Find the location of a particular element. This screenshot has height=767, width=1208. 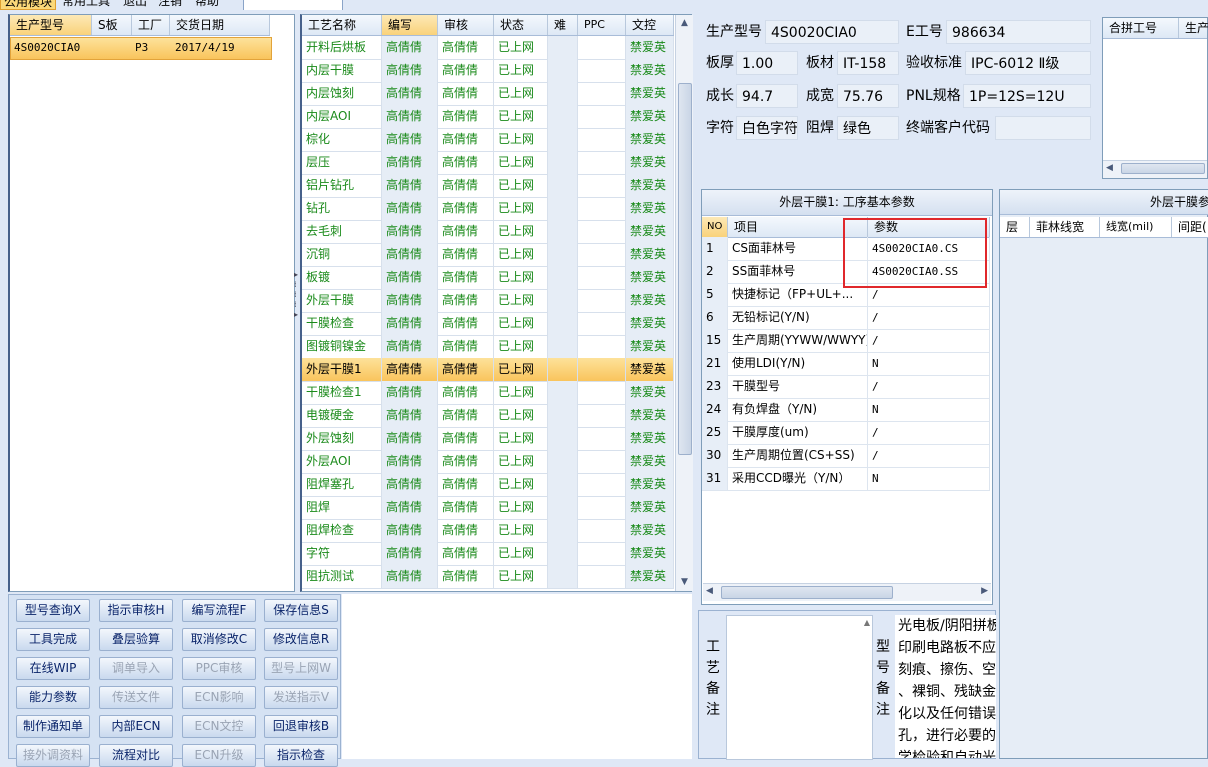

table-row: 铝片钻孔 高倩倩 高倩倩 已上网 禁爱英 is located at coordinates (488, 186).